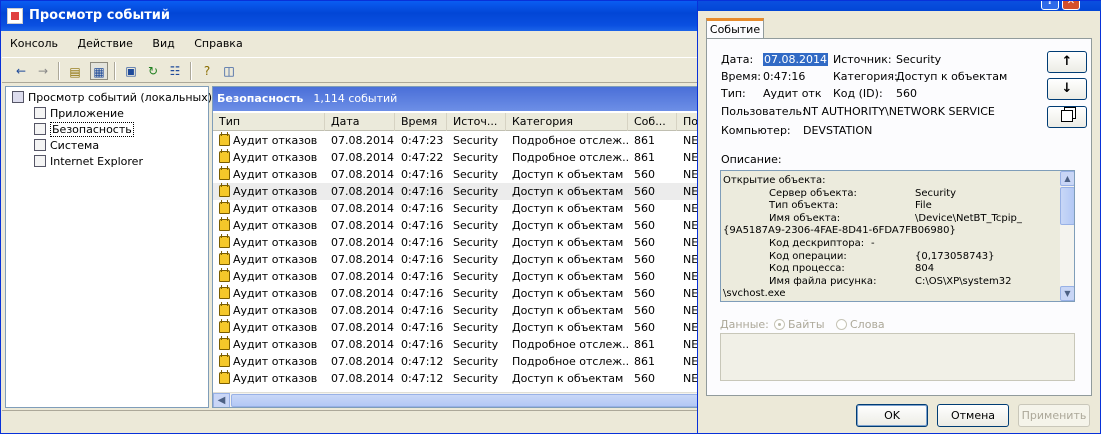 This screenshot has height=434, width=1101. I want to click on date-value: 07.08.2014, so click(795, 60).